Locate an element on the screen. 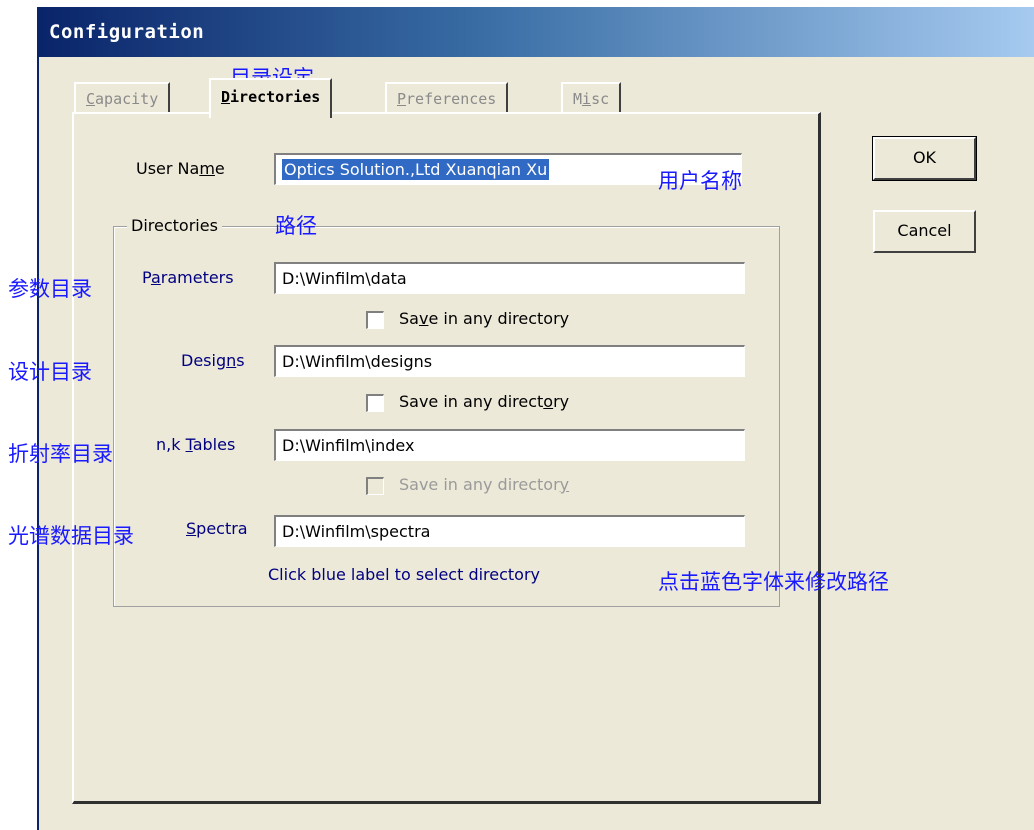 This screenshot has height=830, width=1034. title-bar: Configuration is located at coordinates (536, 32).